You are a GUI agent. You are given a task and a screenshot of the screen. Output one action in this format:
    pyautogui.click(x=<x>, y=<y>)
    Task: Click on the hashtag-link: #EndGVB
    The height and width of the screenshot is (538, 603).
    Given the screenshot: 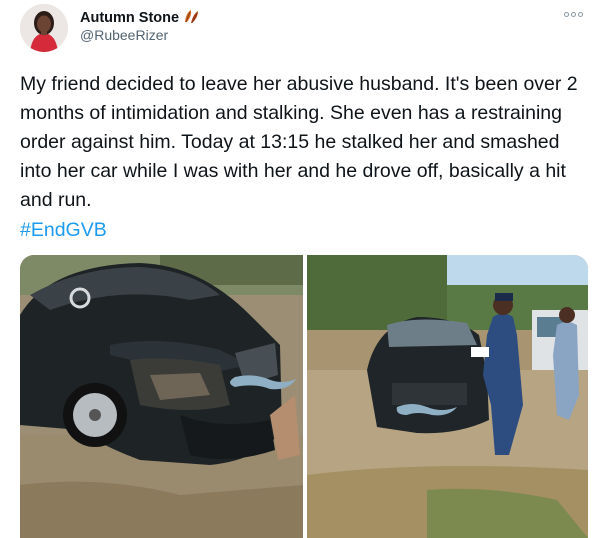 What is the action you would take?
    pyautogui.click(x=63, y=230)
    